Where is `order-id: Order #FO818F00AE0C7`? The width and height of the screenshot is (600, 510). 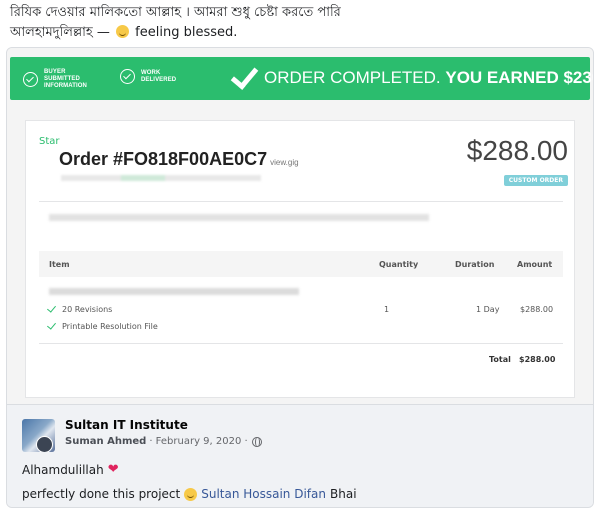 order-id: Order #FO818F00AE0C7 is located at coordinates (163, 159).